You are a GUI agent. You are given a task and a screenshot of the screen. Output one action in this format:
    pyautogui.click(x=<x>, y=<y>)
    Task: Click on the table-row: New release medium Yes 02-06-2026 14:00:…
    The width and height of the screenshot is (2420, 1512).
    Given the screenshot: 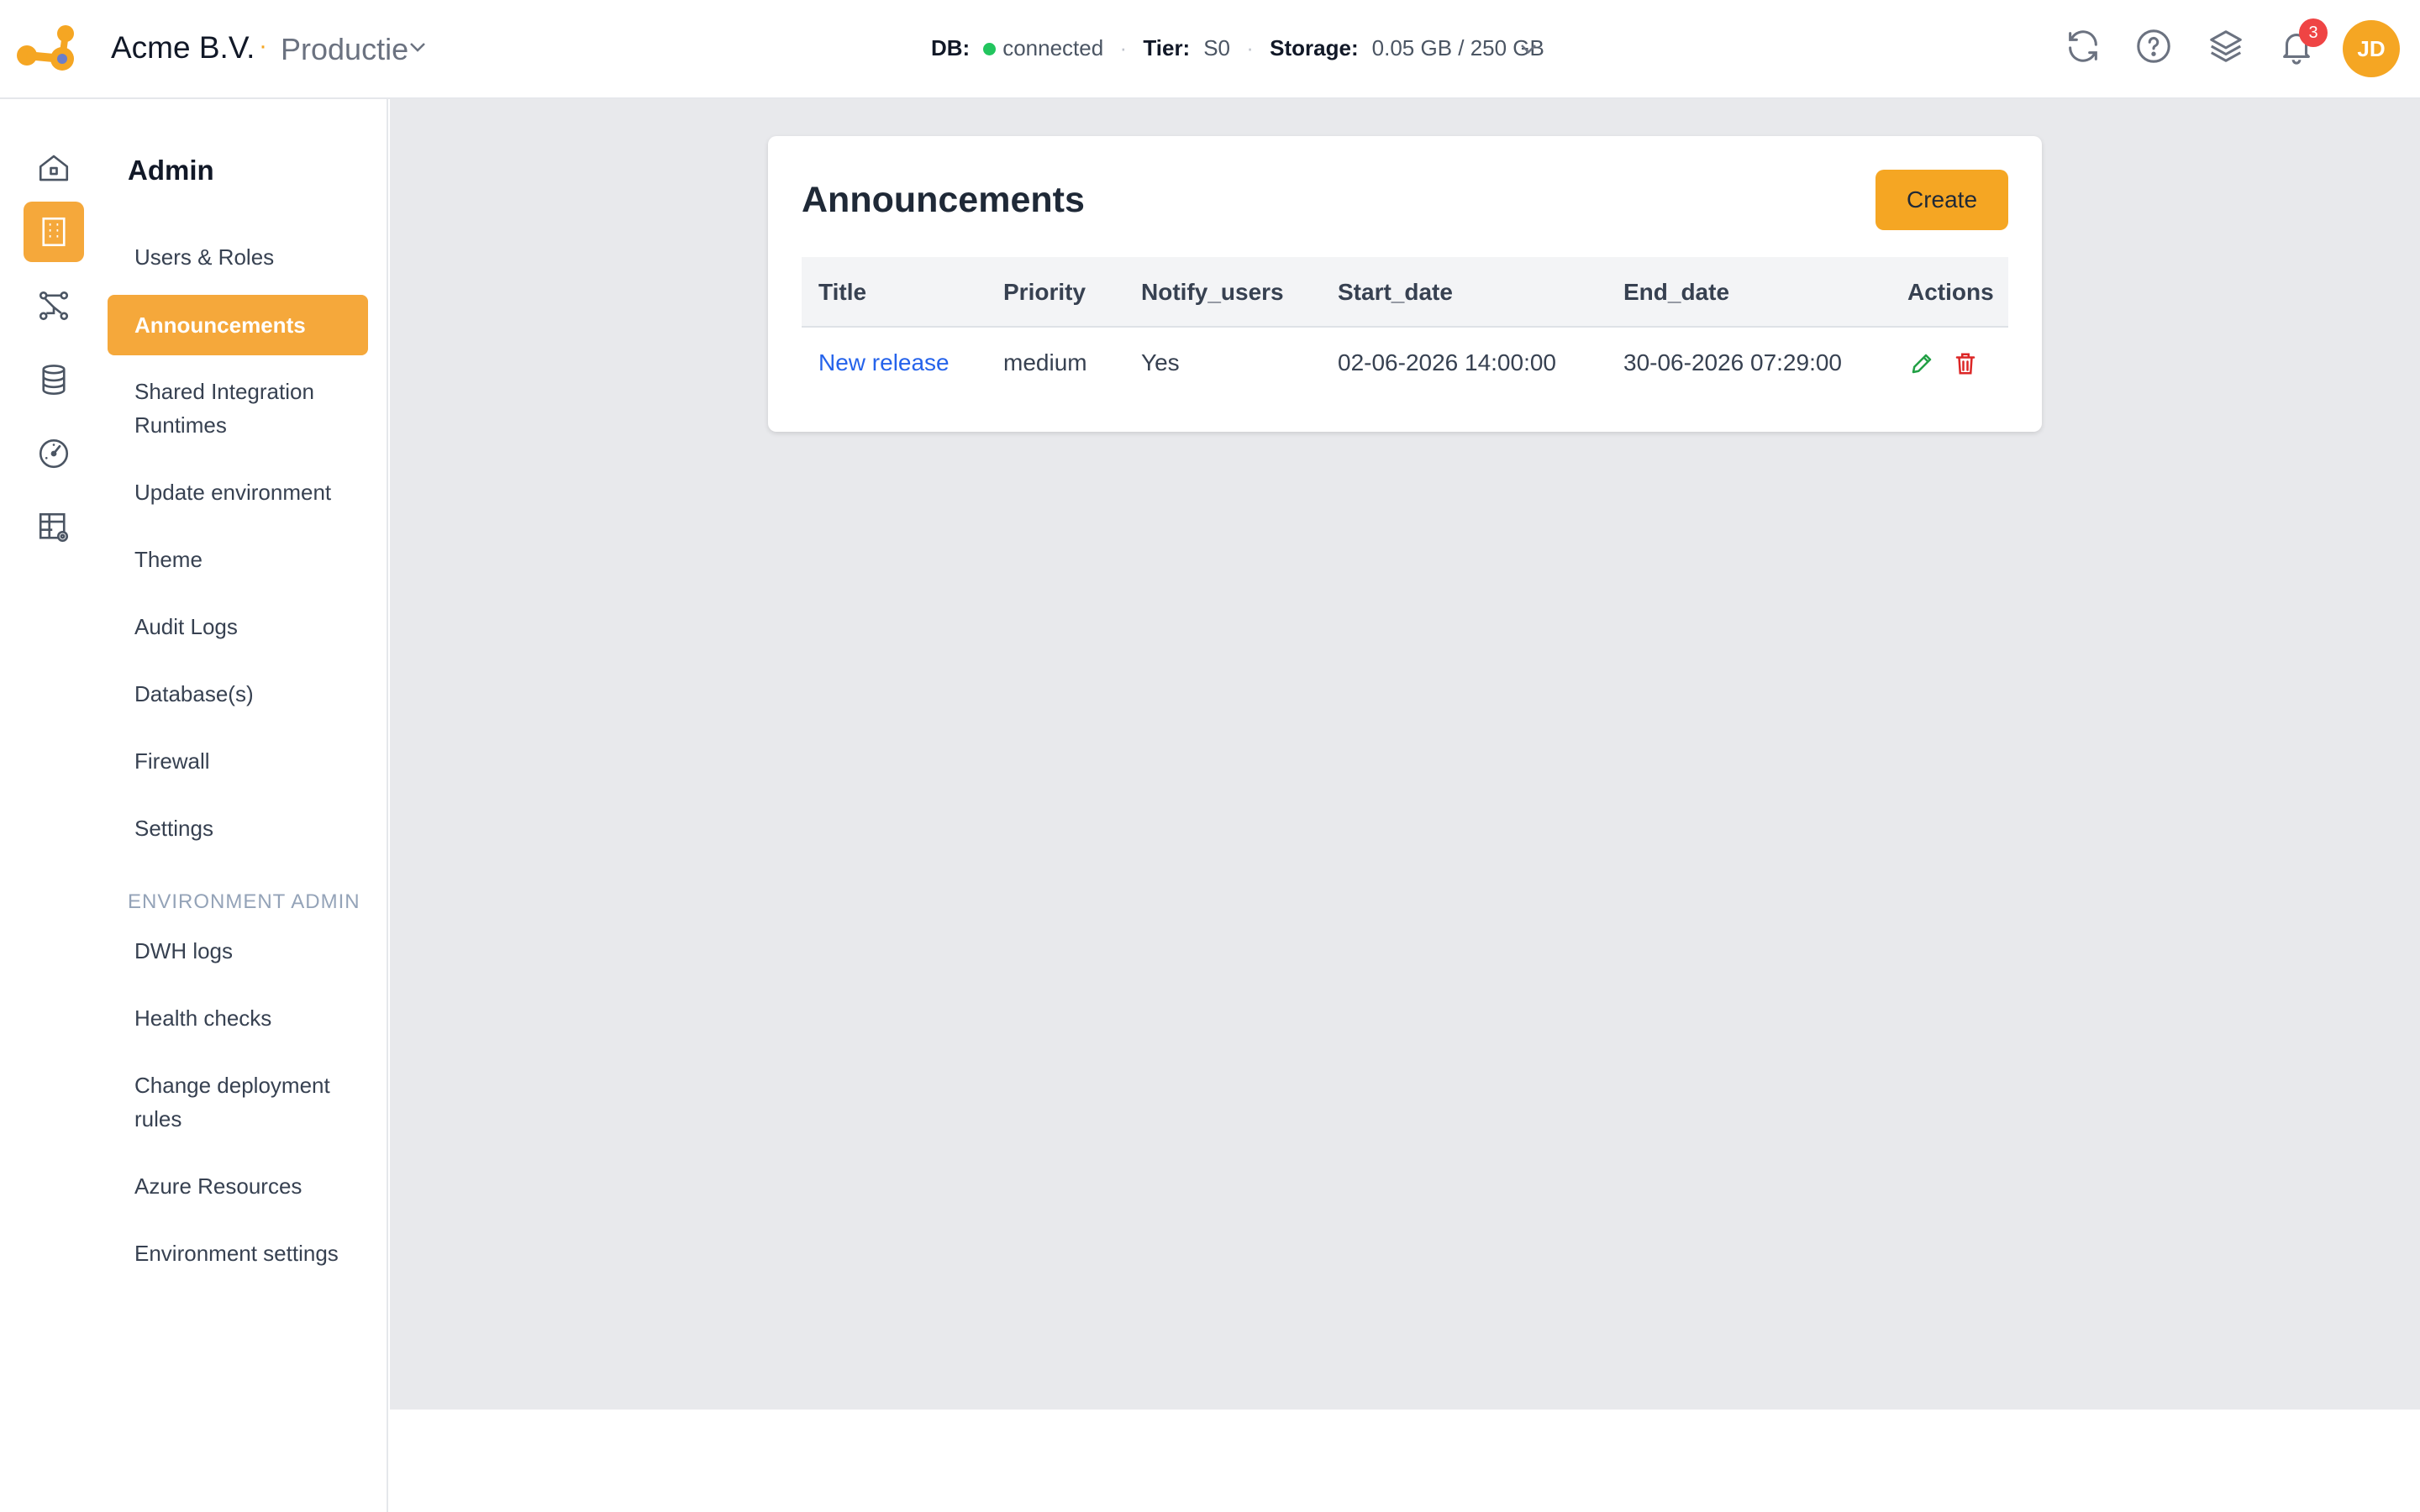 What is the action you would take?
    pyautogui.click(x=1405, y=364)
    